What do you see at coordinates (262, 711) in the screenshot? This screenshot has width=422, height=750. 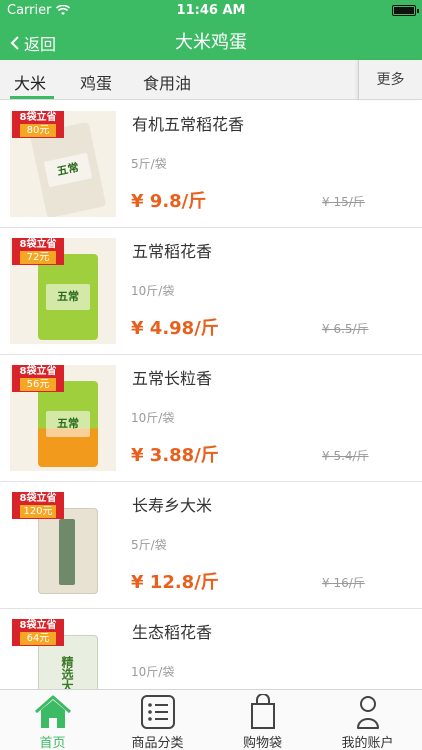 I see `bag-icon` at bounding box center [262, 711].